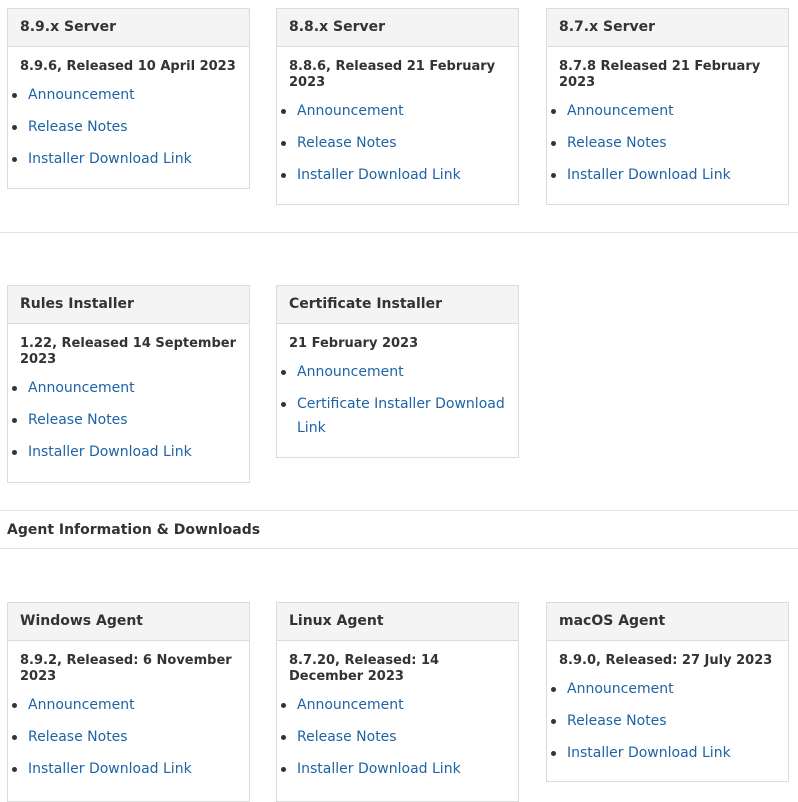 The width and height of the screenshot is (798, 802). Describe the element at coordinates (397, 622) in the screenshot. I see `card-title: Linux Agent` at that location.